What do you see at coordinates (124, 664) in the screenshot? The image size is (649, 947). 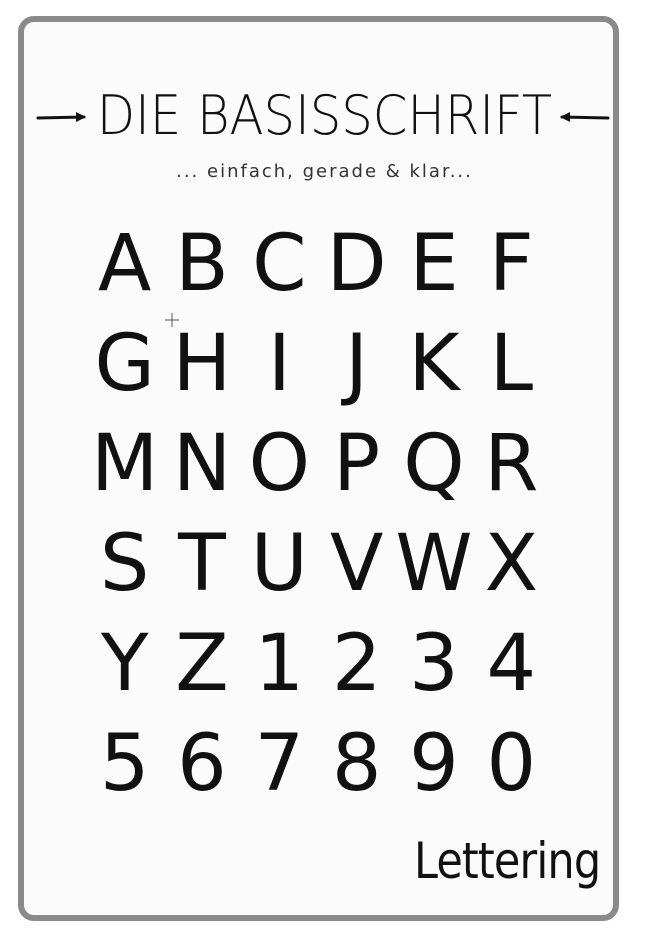 I see `glyph-y: Y` at bounding box center [124, 664].